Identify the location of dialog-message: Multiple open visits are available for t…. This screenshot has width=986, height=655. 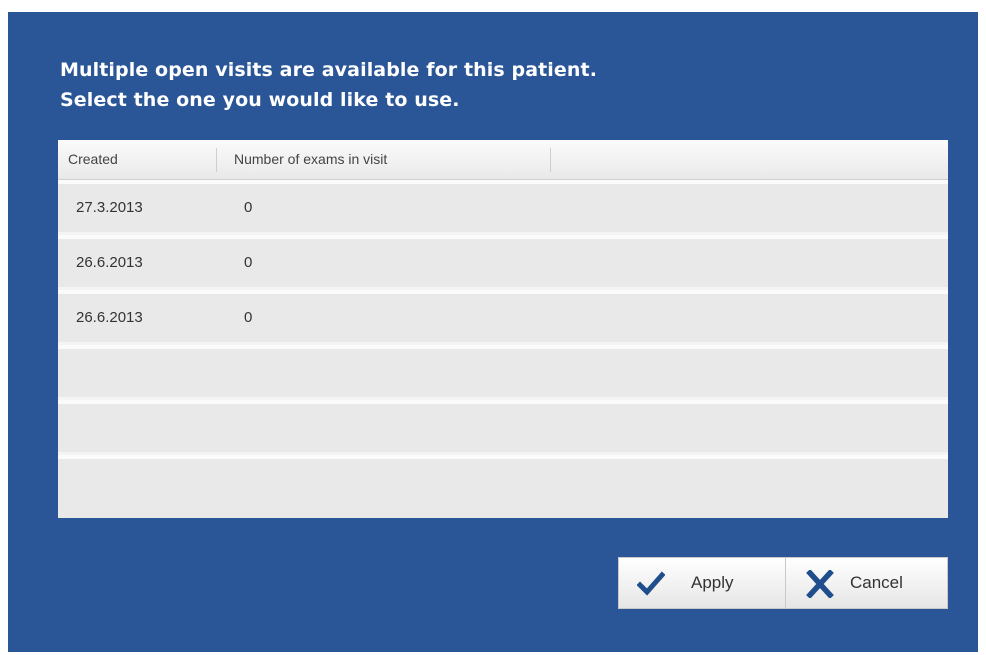
(328, 85).